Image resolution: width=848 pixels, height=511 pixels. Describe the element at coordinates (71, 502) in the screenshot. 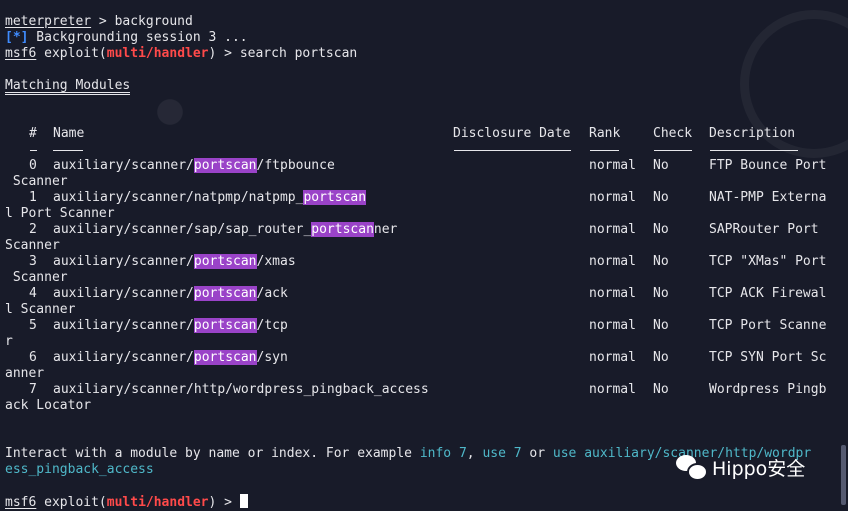

I see `prompt-exploit-current: exploit(` at that location.